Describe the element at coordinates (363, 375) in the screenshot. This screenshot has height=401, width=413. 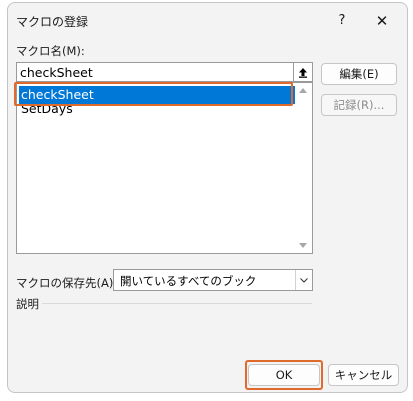
I see `cancel-button: キャンセル` at that location.